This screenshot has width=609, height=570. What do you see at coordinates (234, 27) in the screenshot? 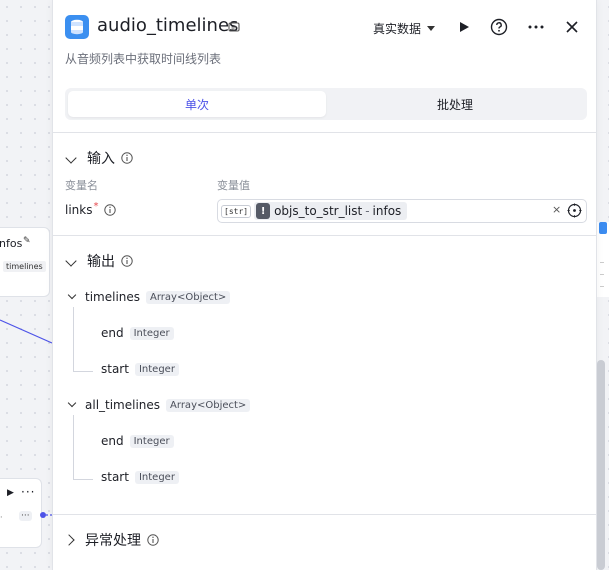
I see `edit-icon` at bounding box center [234, 27].